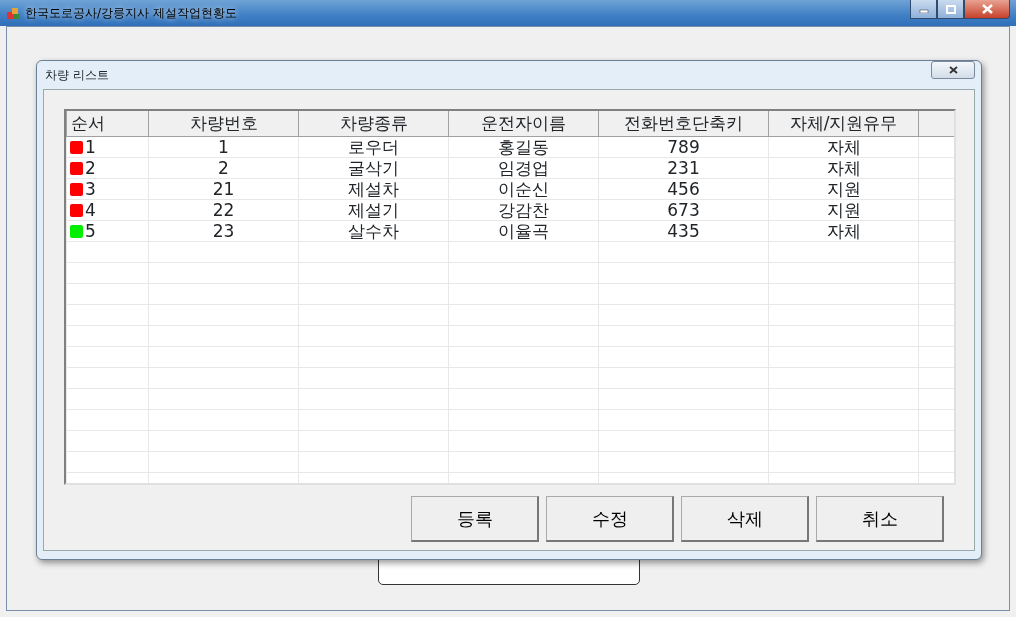 This screenshot has width=1016, height=617. Describe the element at coordinates (523, 123) in the screenshot. I see `column-header: 운전자이름` at that location.